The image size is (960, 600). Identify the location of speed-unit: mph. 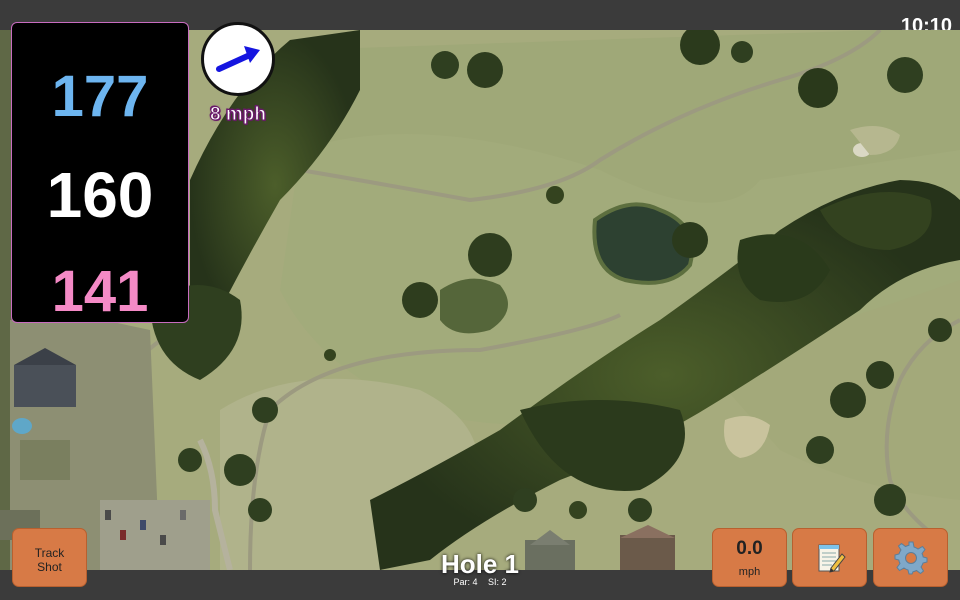
(749, 572).